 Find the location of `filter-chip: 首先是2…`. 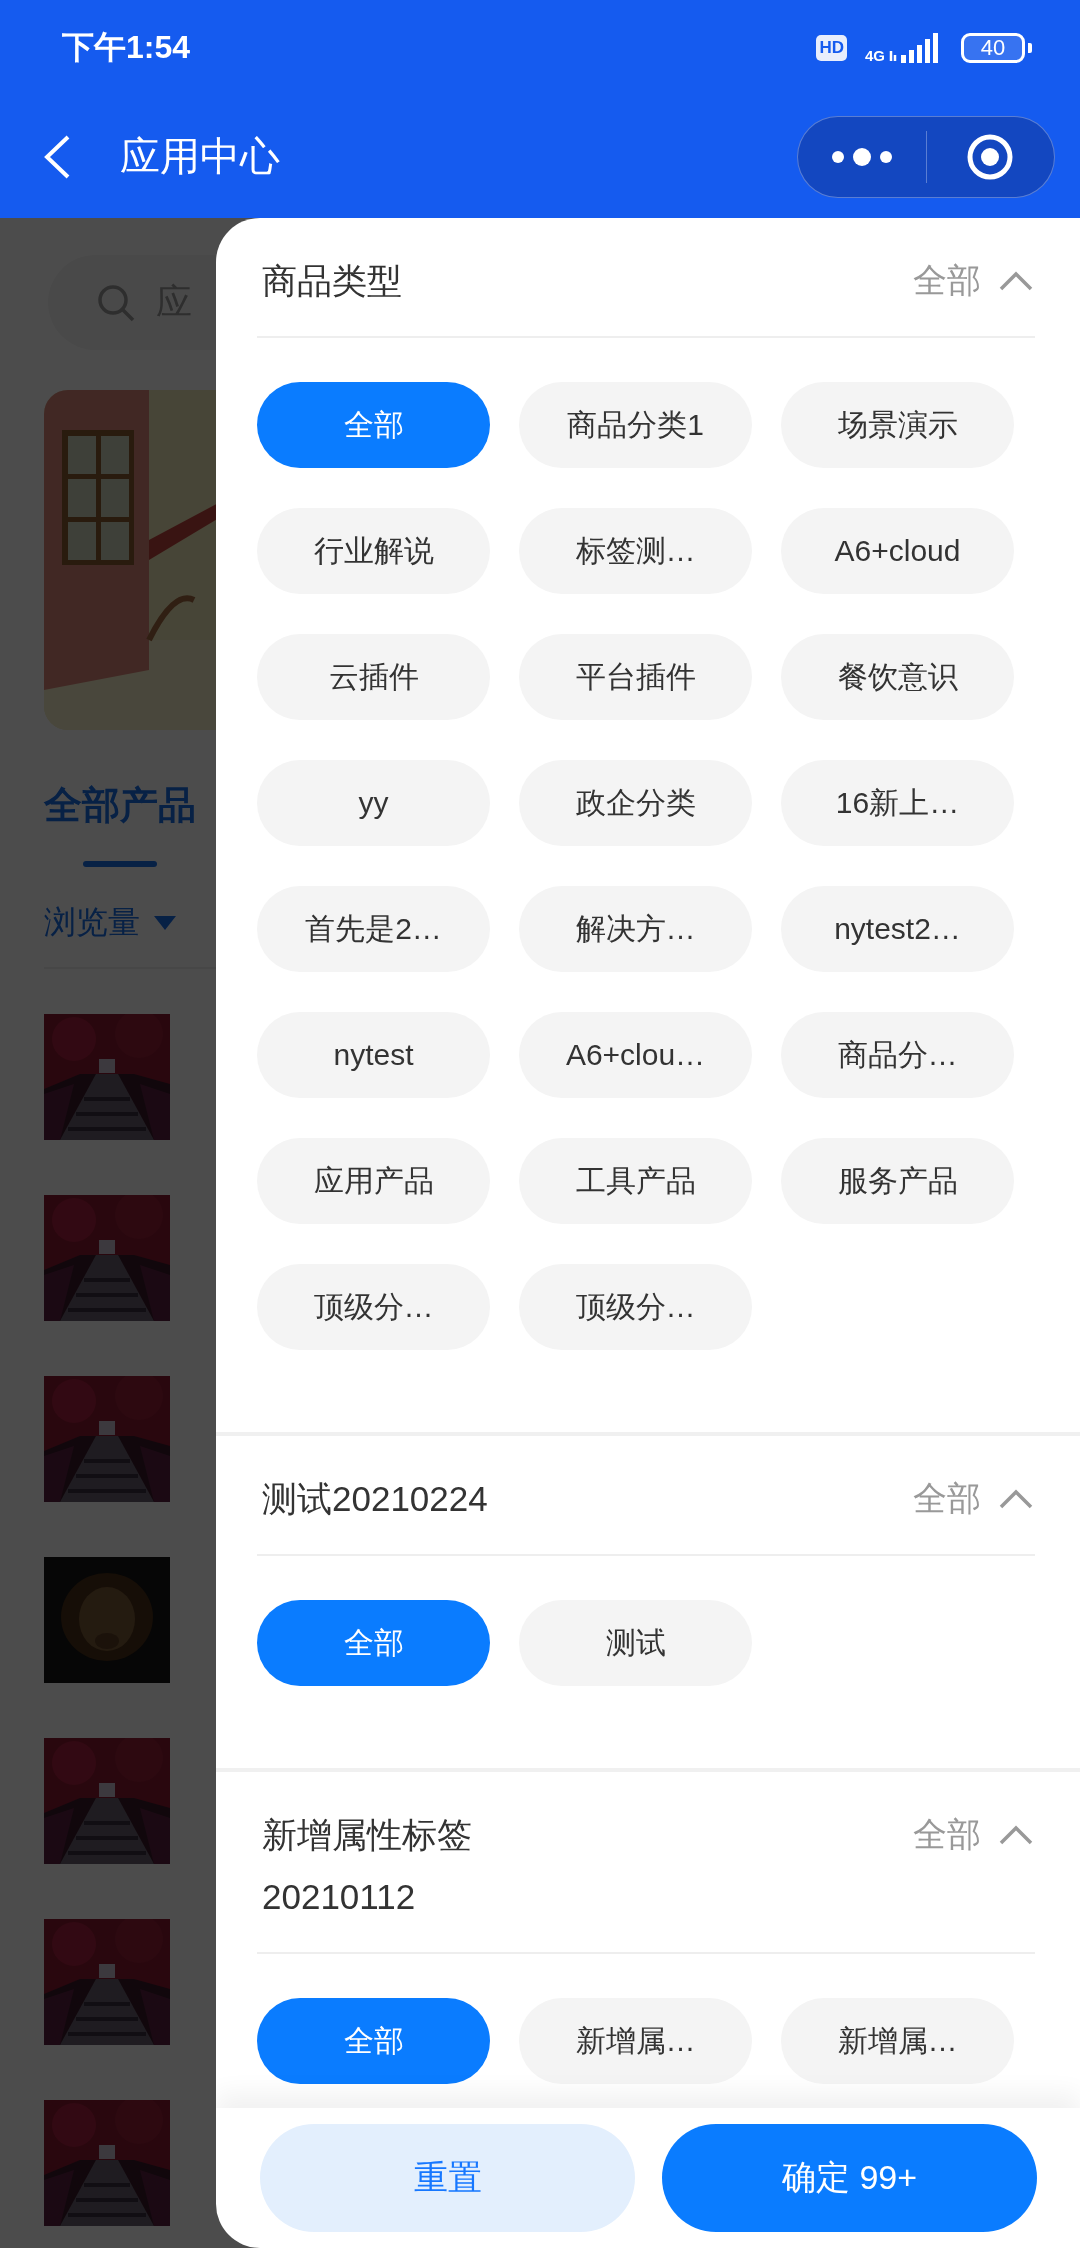

filter-chip: 首先是2… is located at coordinates (373, 929).